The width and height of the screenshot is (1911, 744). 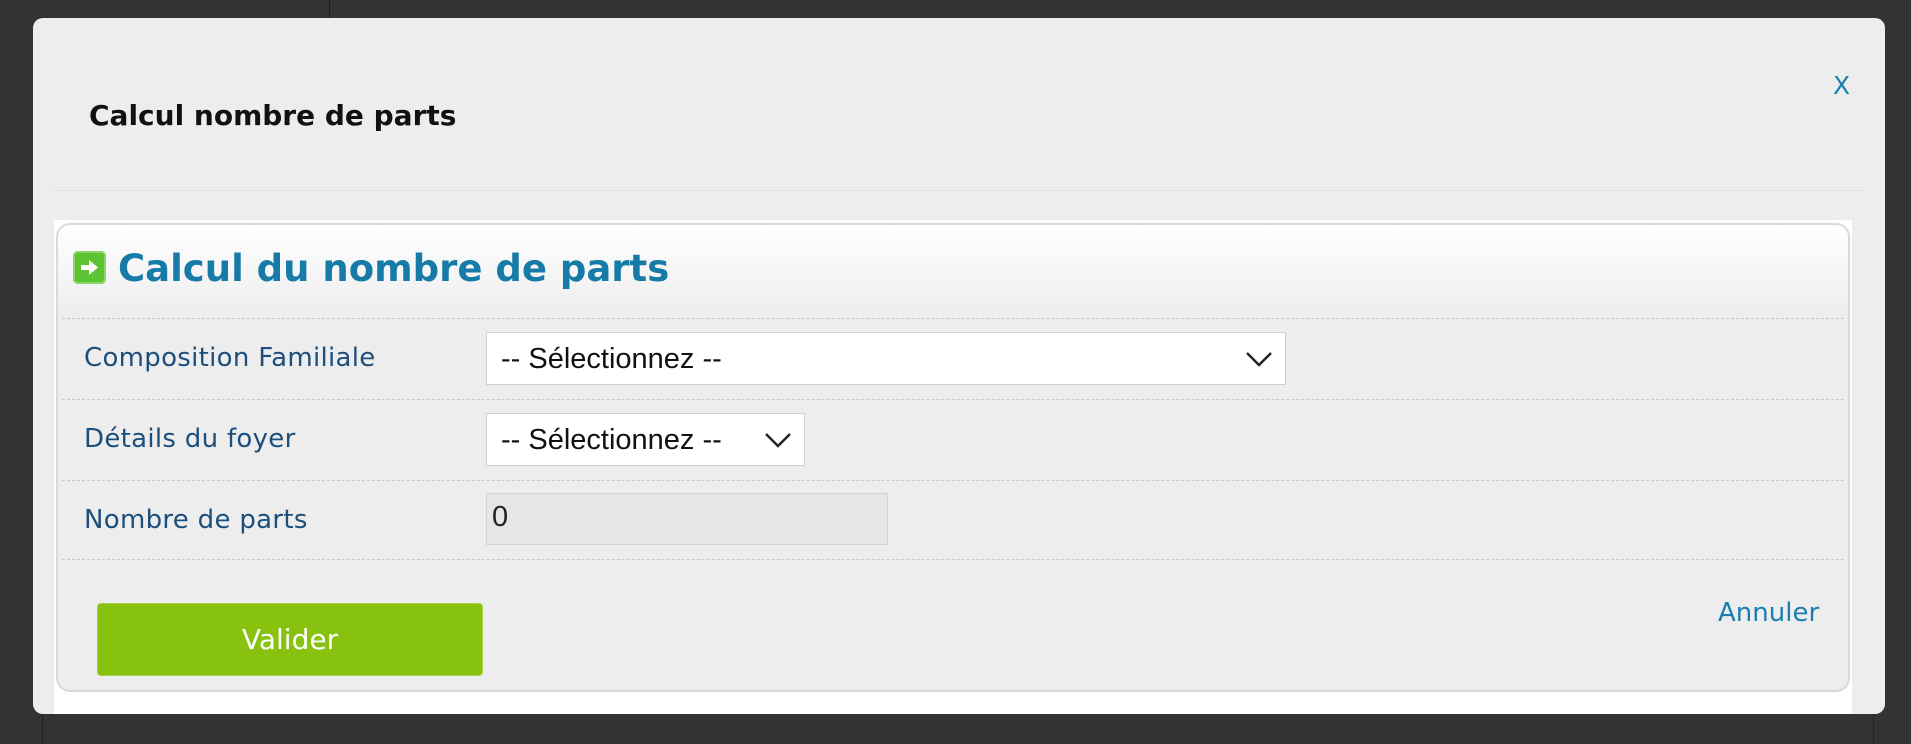 What do you see at coordinates (886, 358) in the screenshot?
I see `composition-select: -- Sélectionnez --` at bounding box center [886, 358].